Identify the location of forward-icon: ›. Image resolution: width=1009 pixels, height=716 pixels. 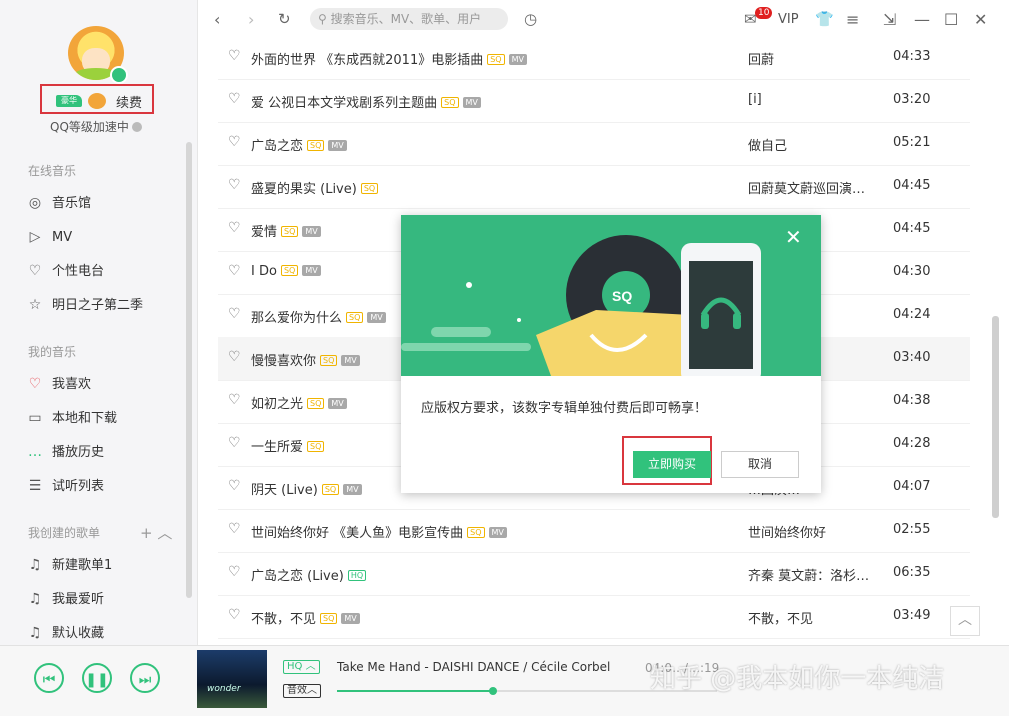
(251, 19).